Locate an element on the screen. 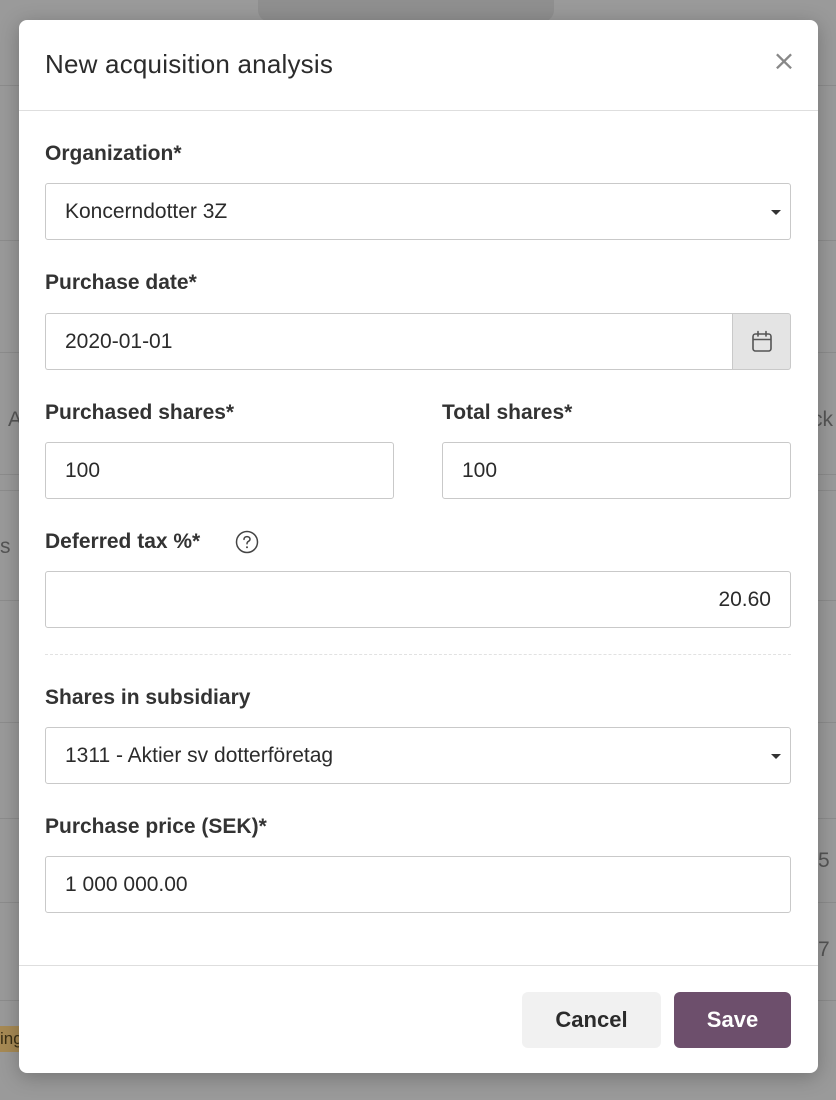 The image size is (836, 1100). dialog-header: New acquisition analysis × is located at coordinates (418, 65).